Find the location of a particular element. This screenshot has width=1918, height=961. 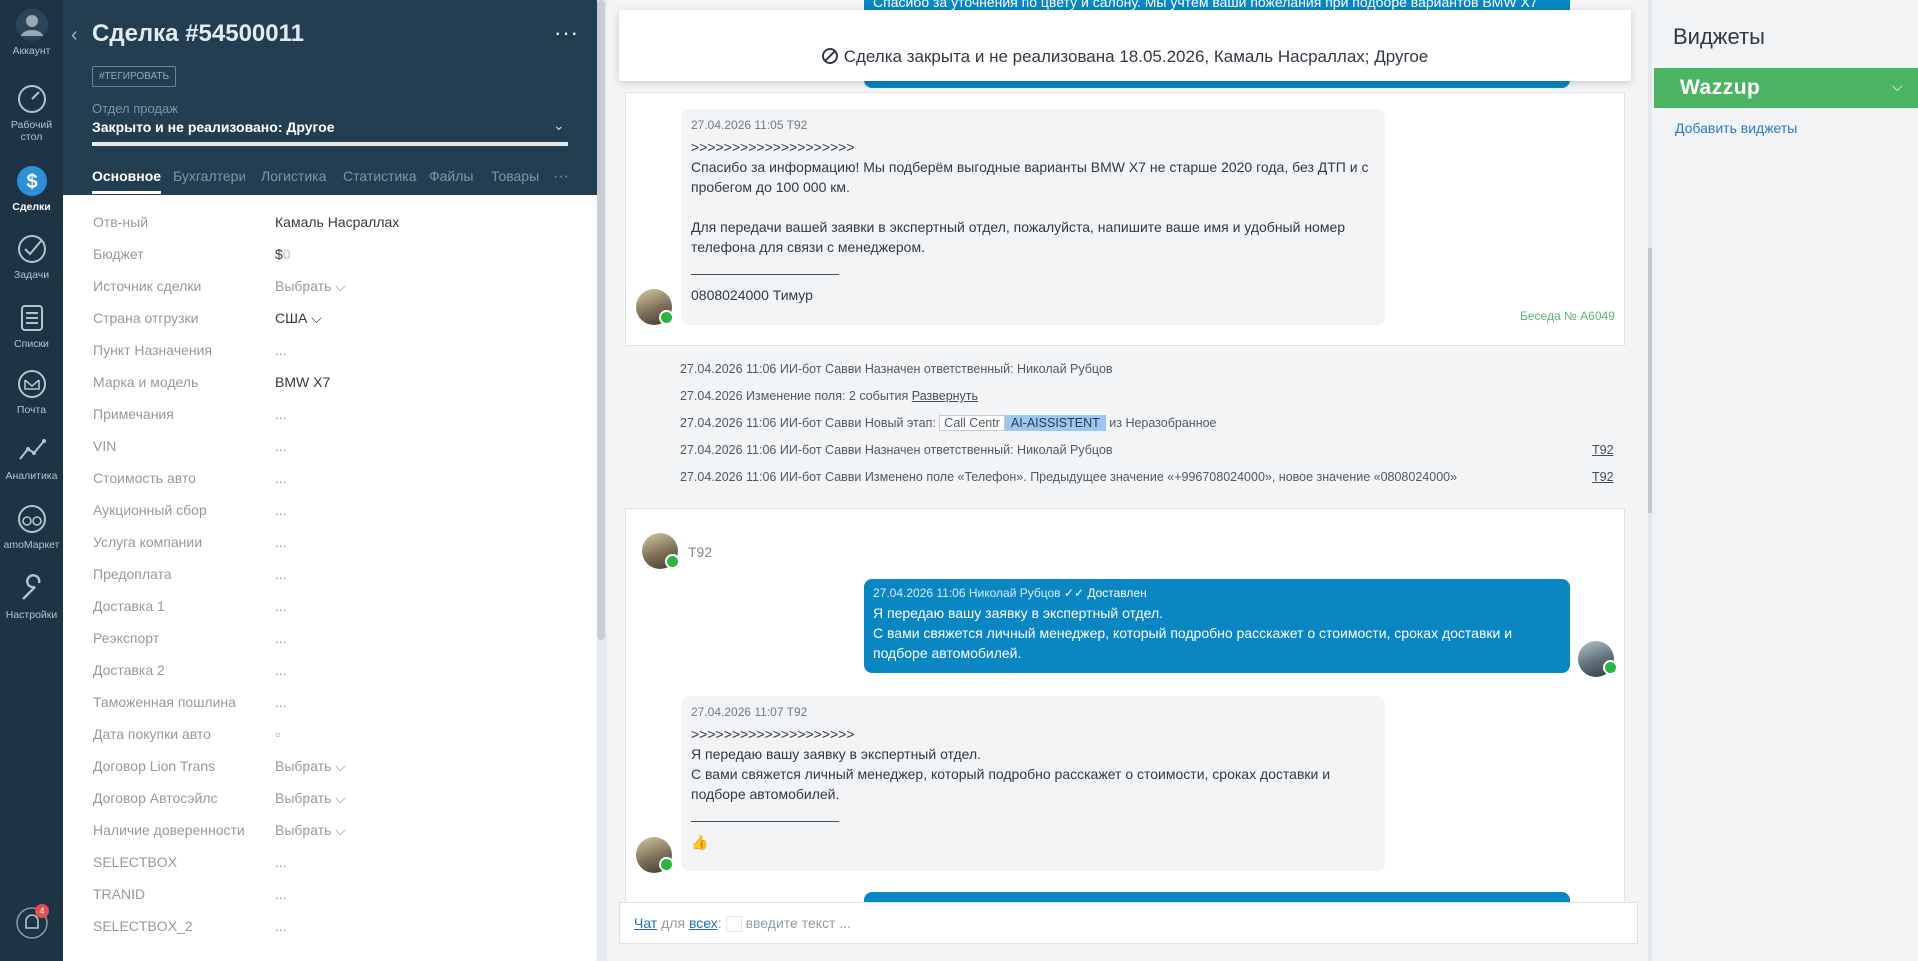

notifications-badge: 4 is located at coordinates (42, 911).